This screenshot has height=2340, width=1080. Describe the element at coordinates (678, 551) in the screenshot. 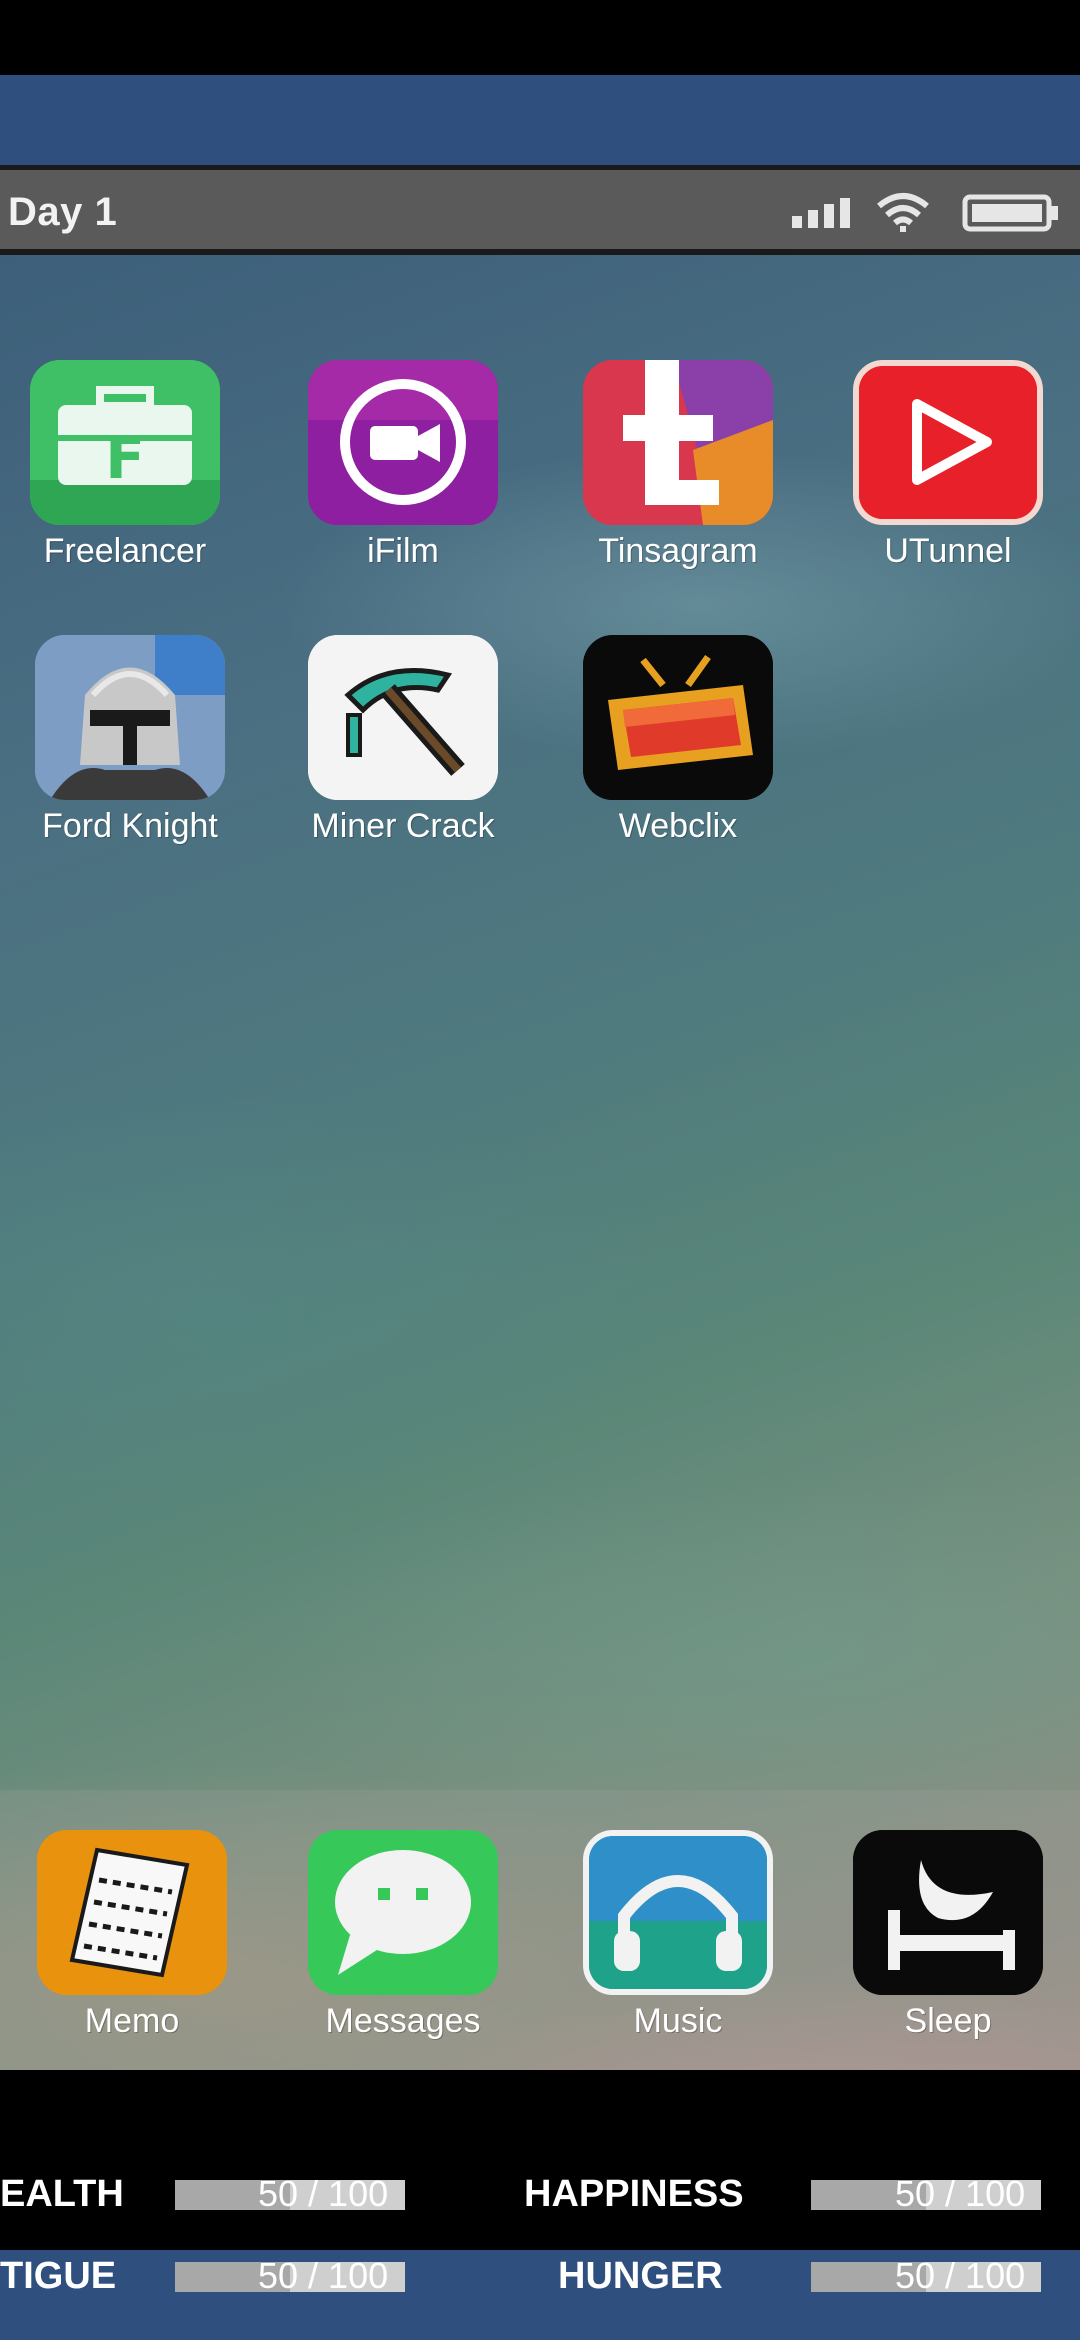

I see `app-label: Tinsagram` at that location.